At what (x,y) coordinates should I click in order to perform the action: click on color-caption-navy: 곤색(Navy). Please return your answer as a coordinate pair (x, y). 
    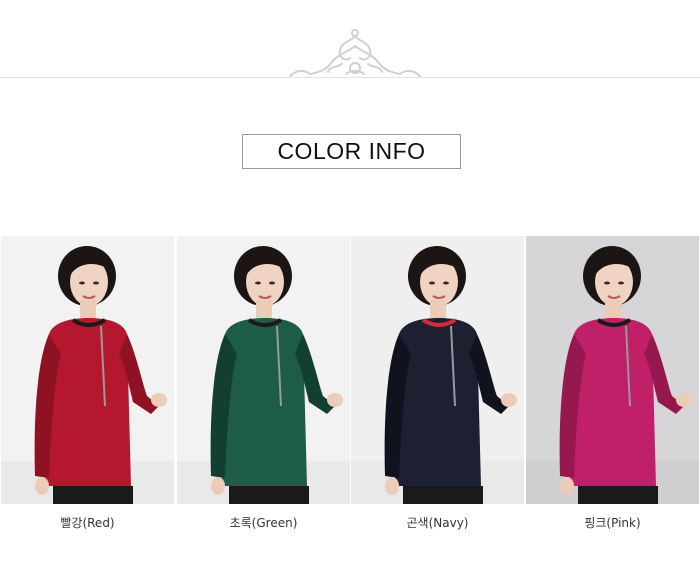
    Looking at the image, I should click on (437, 523).